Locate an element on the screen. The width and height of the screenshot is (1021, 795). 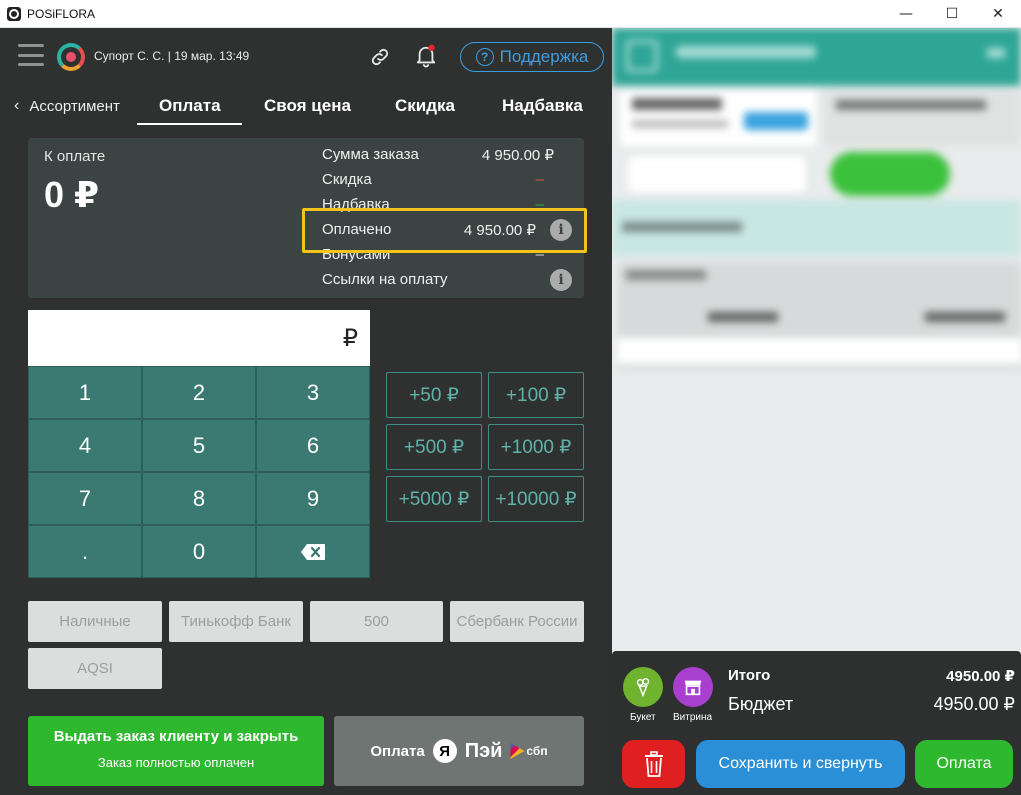
issue-order-subtitle: Заказ полностью оплачен is located at coordinates (176, 762).